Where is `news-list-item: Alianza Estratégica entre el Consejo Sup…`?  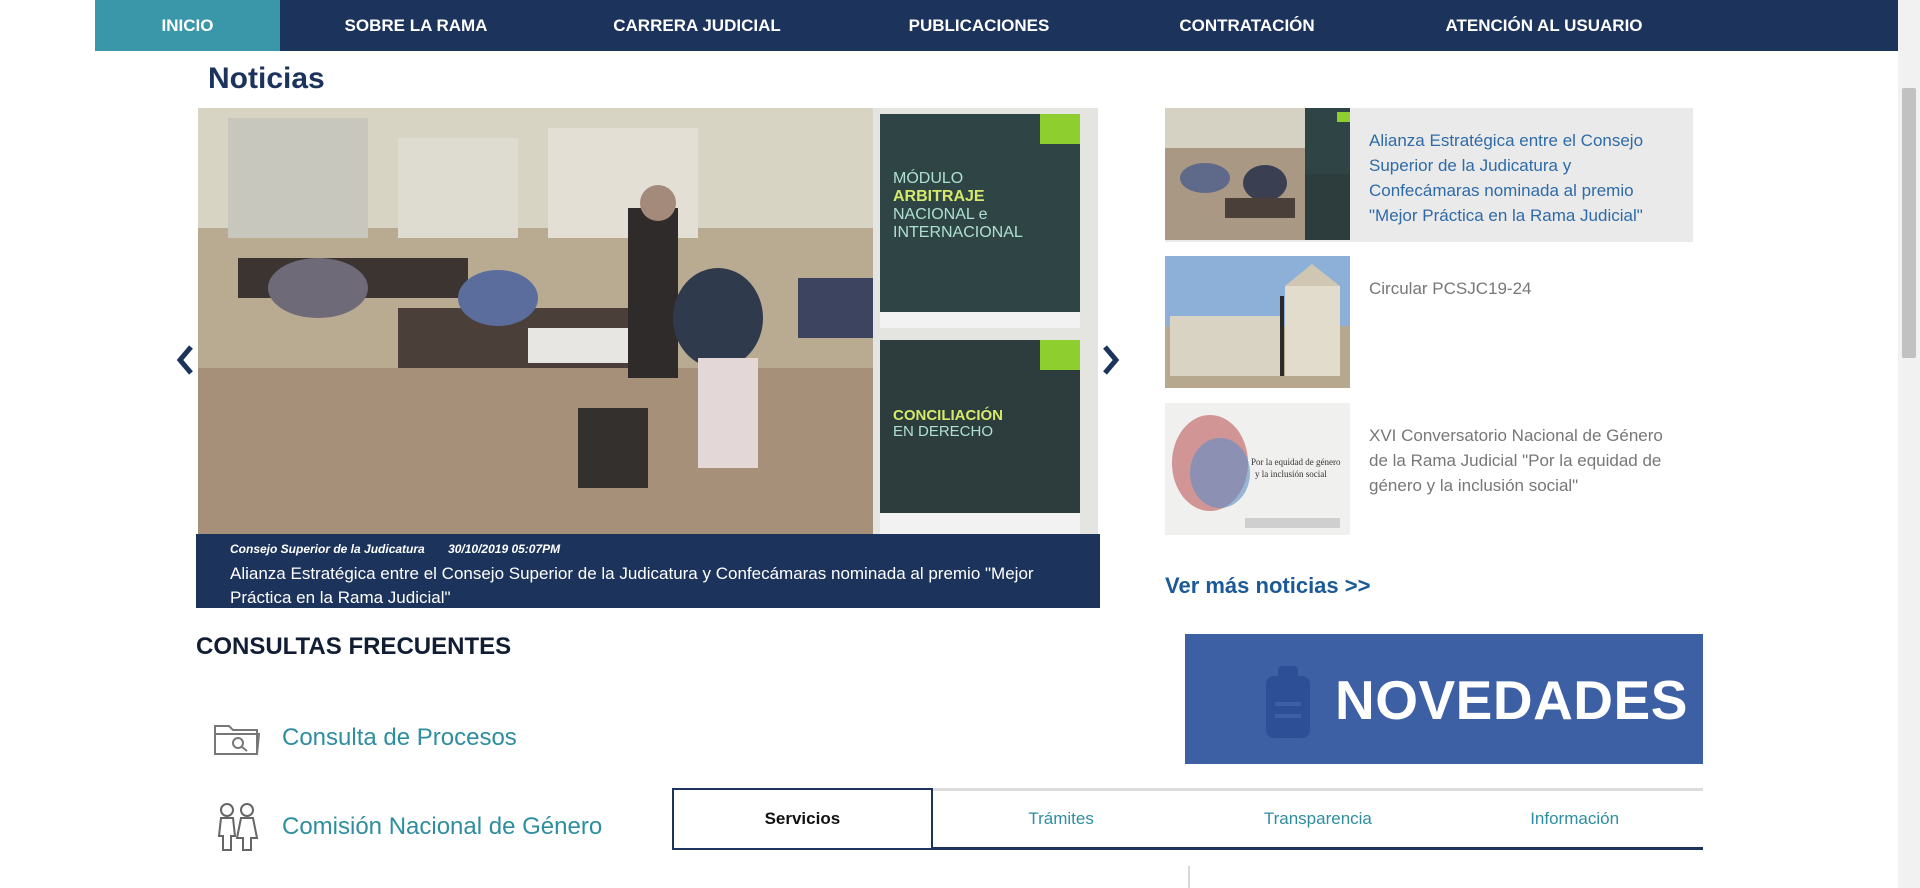 news-list-item: Alianza Estratégica entre el Consejo Sup… is located at coordinates (1429, 175).